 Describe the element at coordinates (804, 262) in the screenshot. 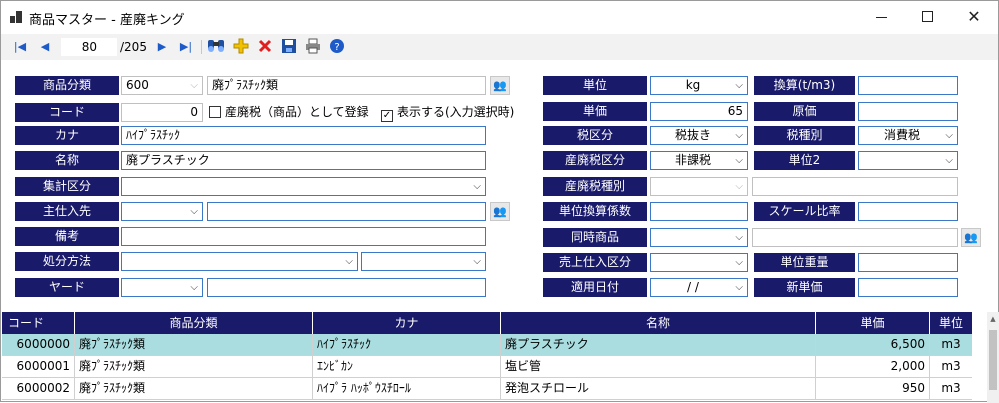

I see `unit-weight-label: 単位重量` at that location.